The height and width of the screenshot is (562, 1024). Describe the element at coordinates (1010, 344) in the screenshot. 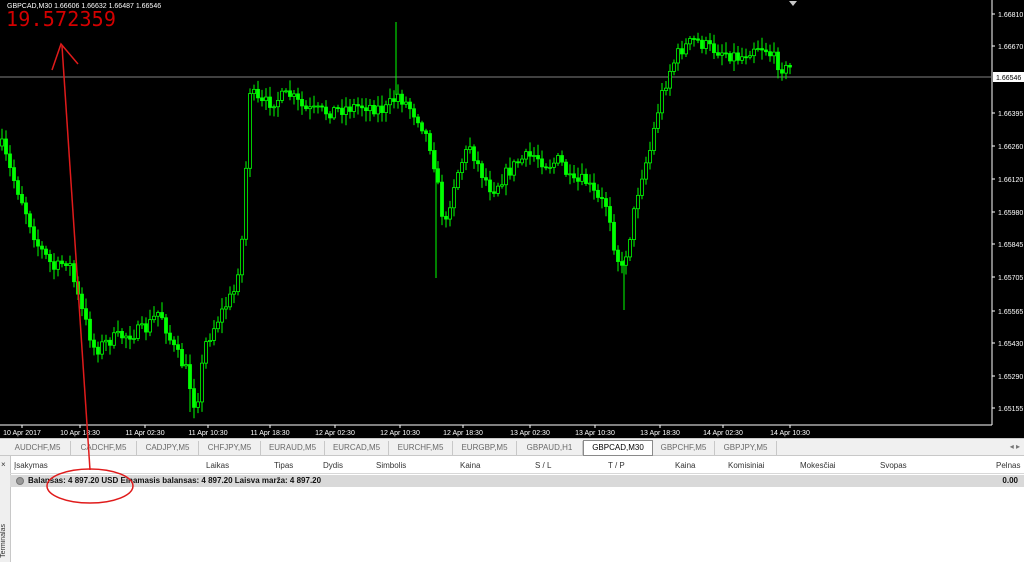

I see `price-tick-label: 1.65430` at that location.